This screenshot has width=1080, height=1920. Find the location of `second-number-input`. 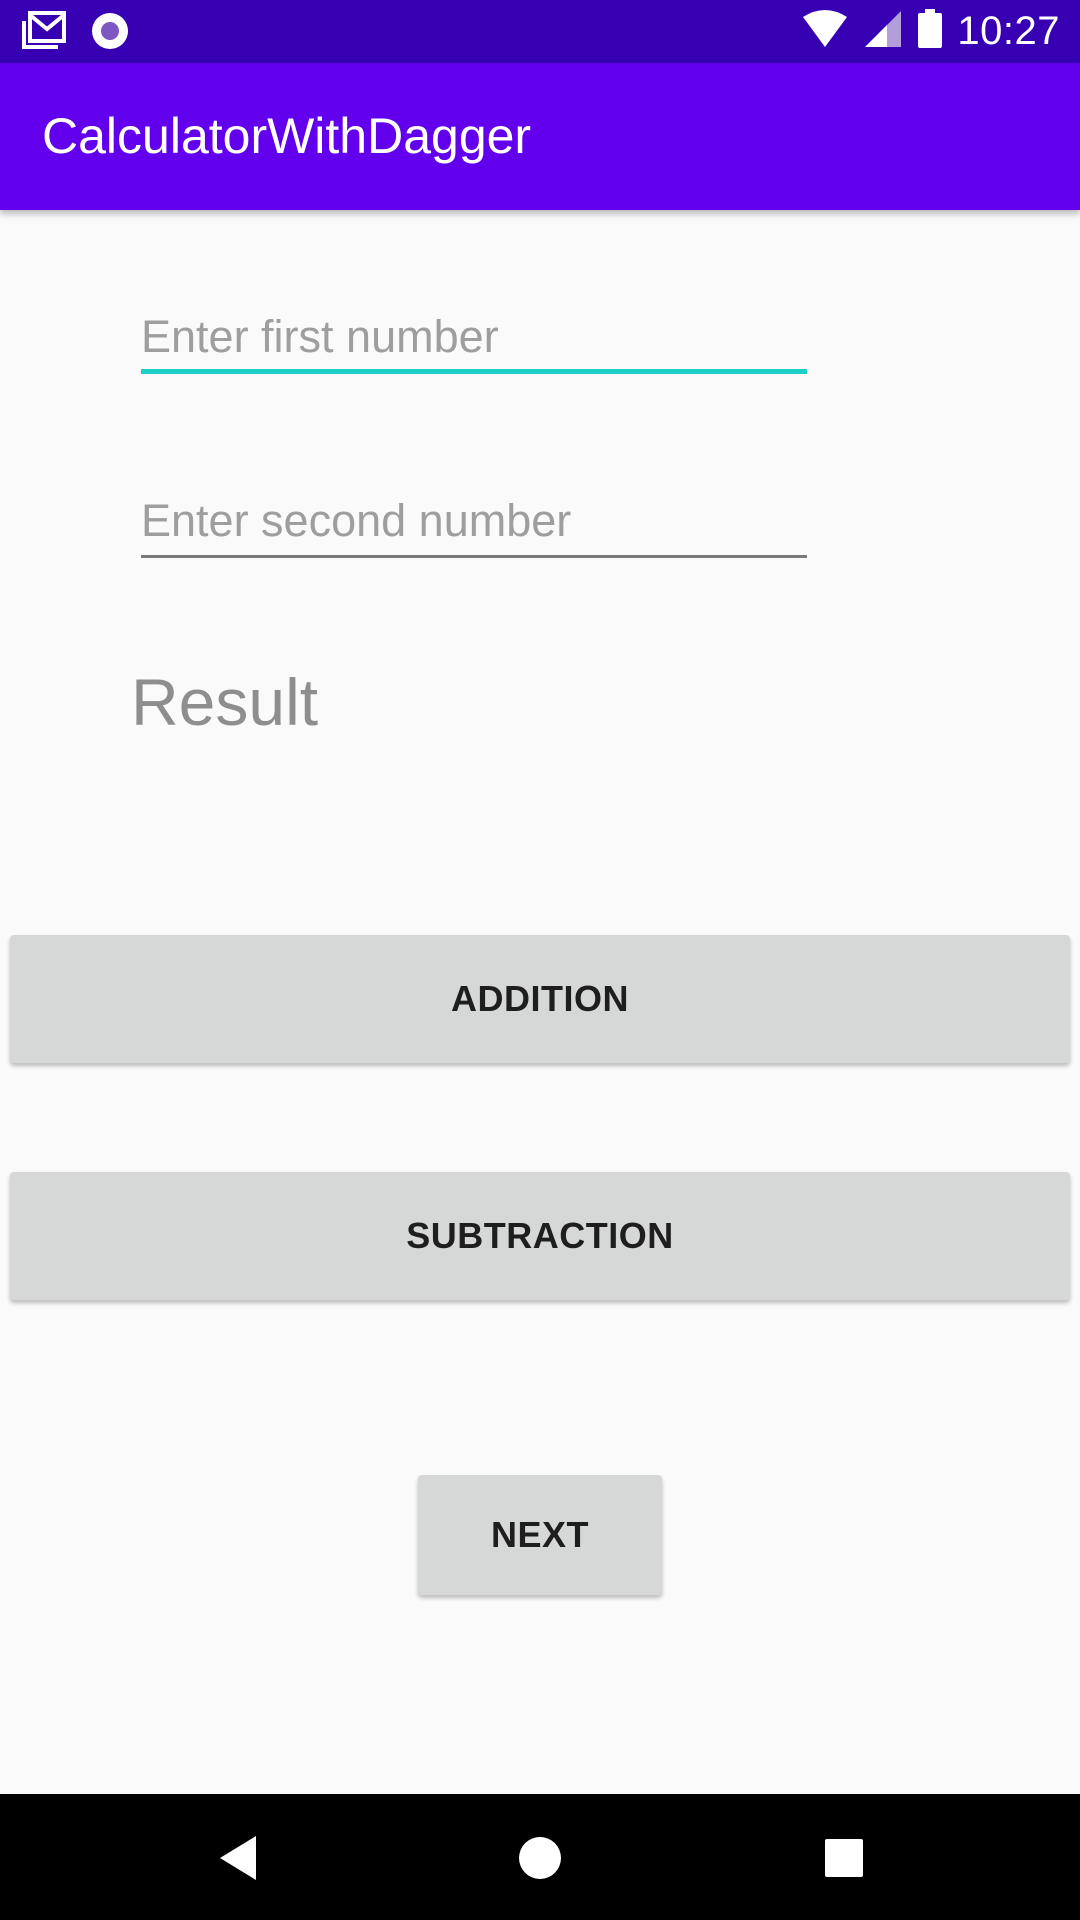

second-number-input is located at coordinates (474, 521).